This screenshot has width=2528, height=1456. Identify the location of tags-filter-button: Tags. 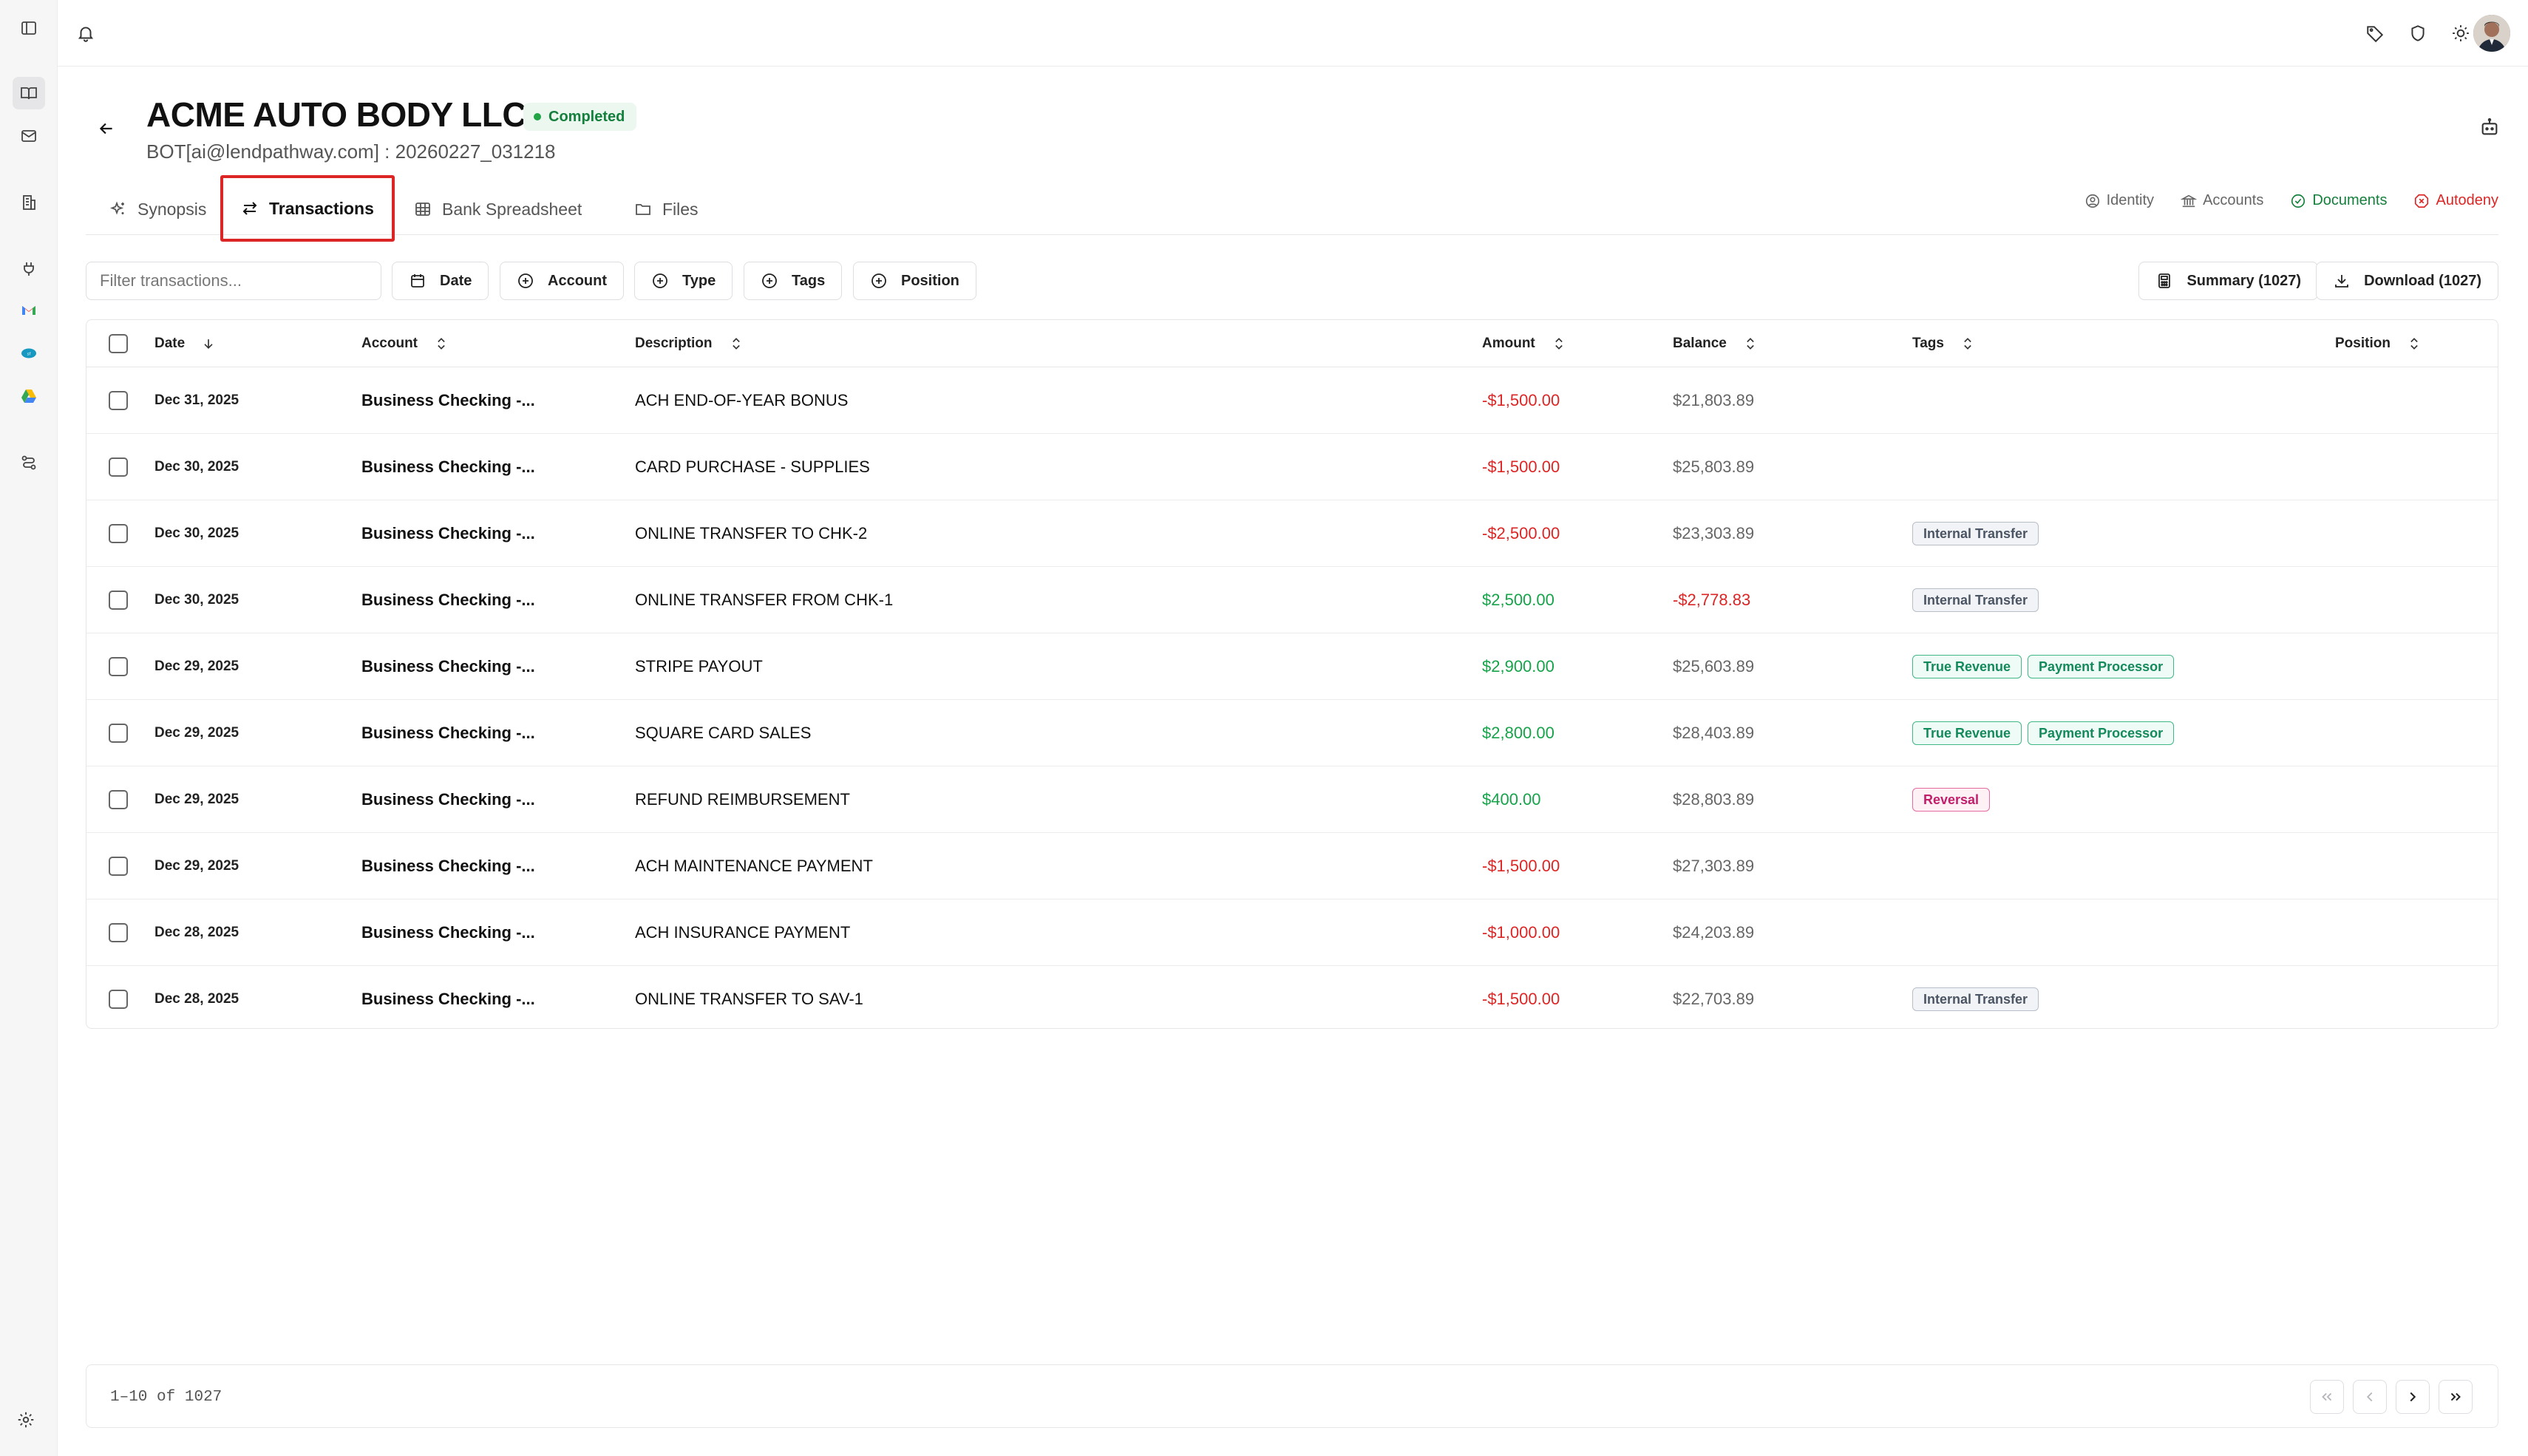
(794, 281).